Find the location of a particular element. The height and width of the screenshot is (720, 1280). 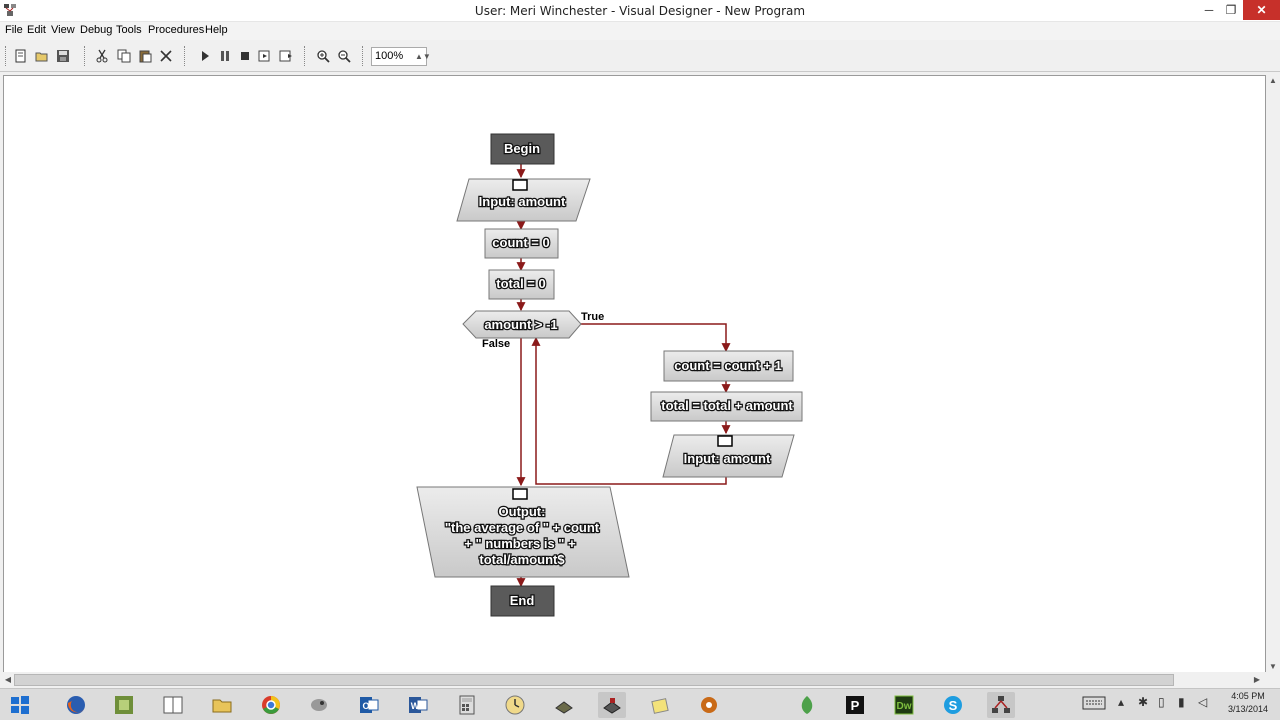

skype-icon: S is located at coordinates (953, 705).